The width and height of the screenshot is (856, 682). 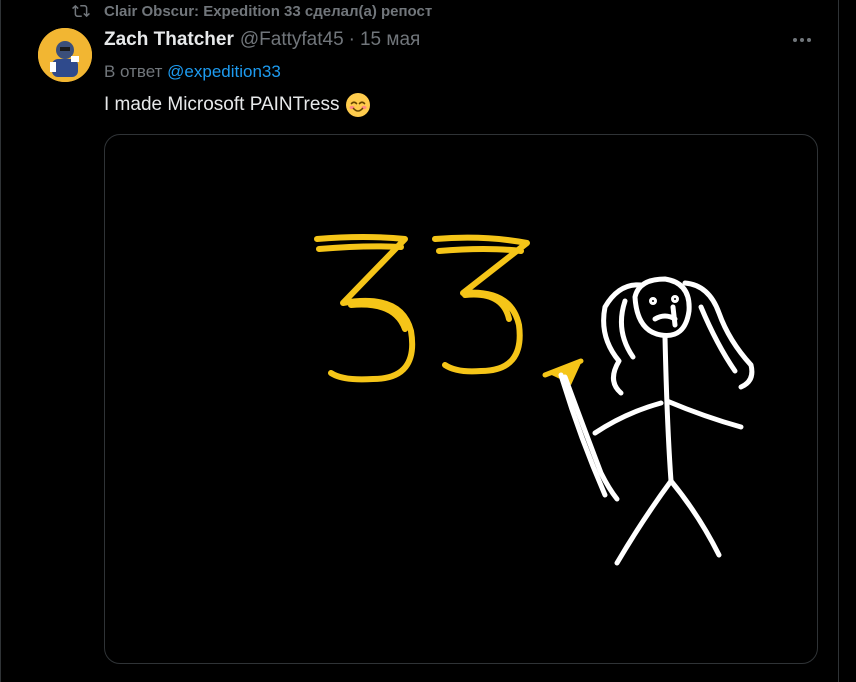 I want to click on post-header: Zach Thatcher @Fattyfat45 · 15 мая, so click(x=262, y=40).